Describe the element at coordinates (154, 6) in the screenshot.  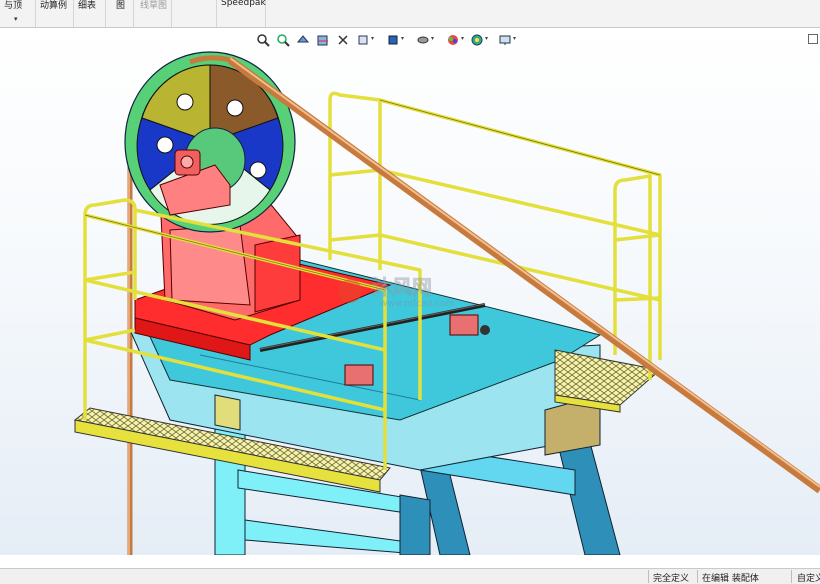
I see `ribbon-item-label: 线草图` at that location.